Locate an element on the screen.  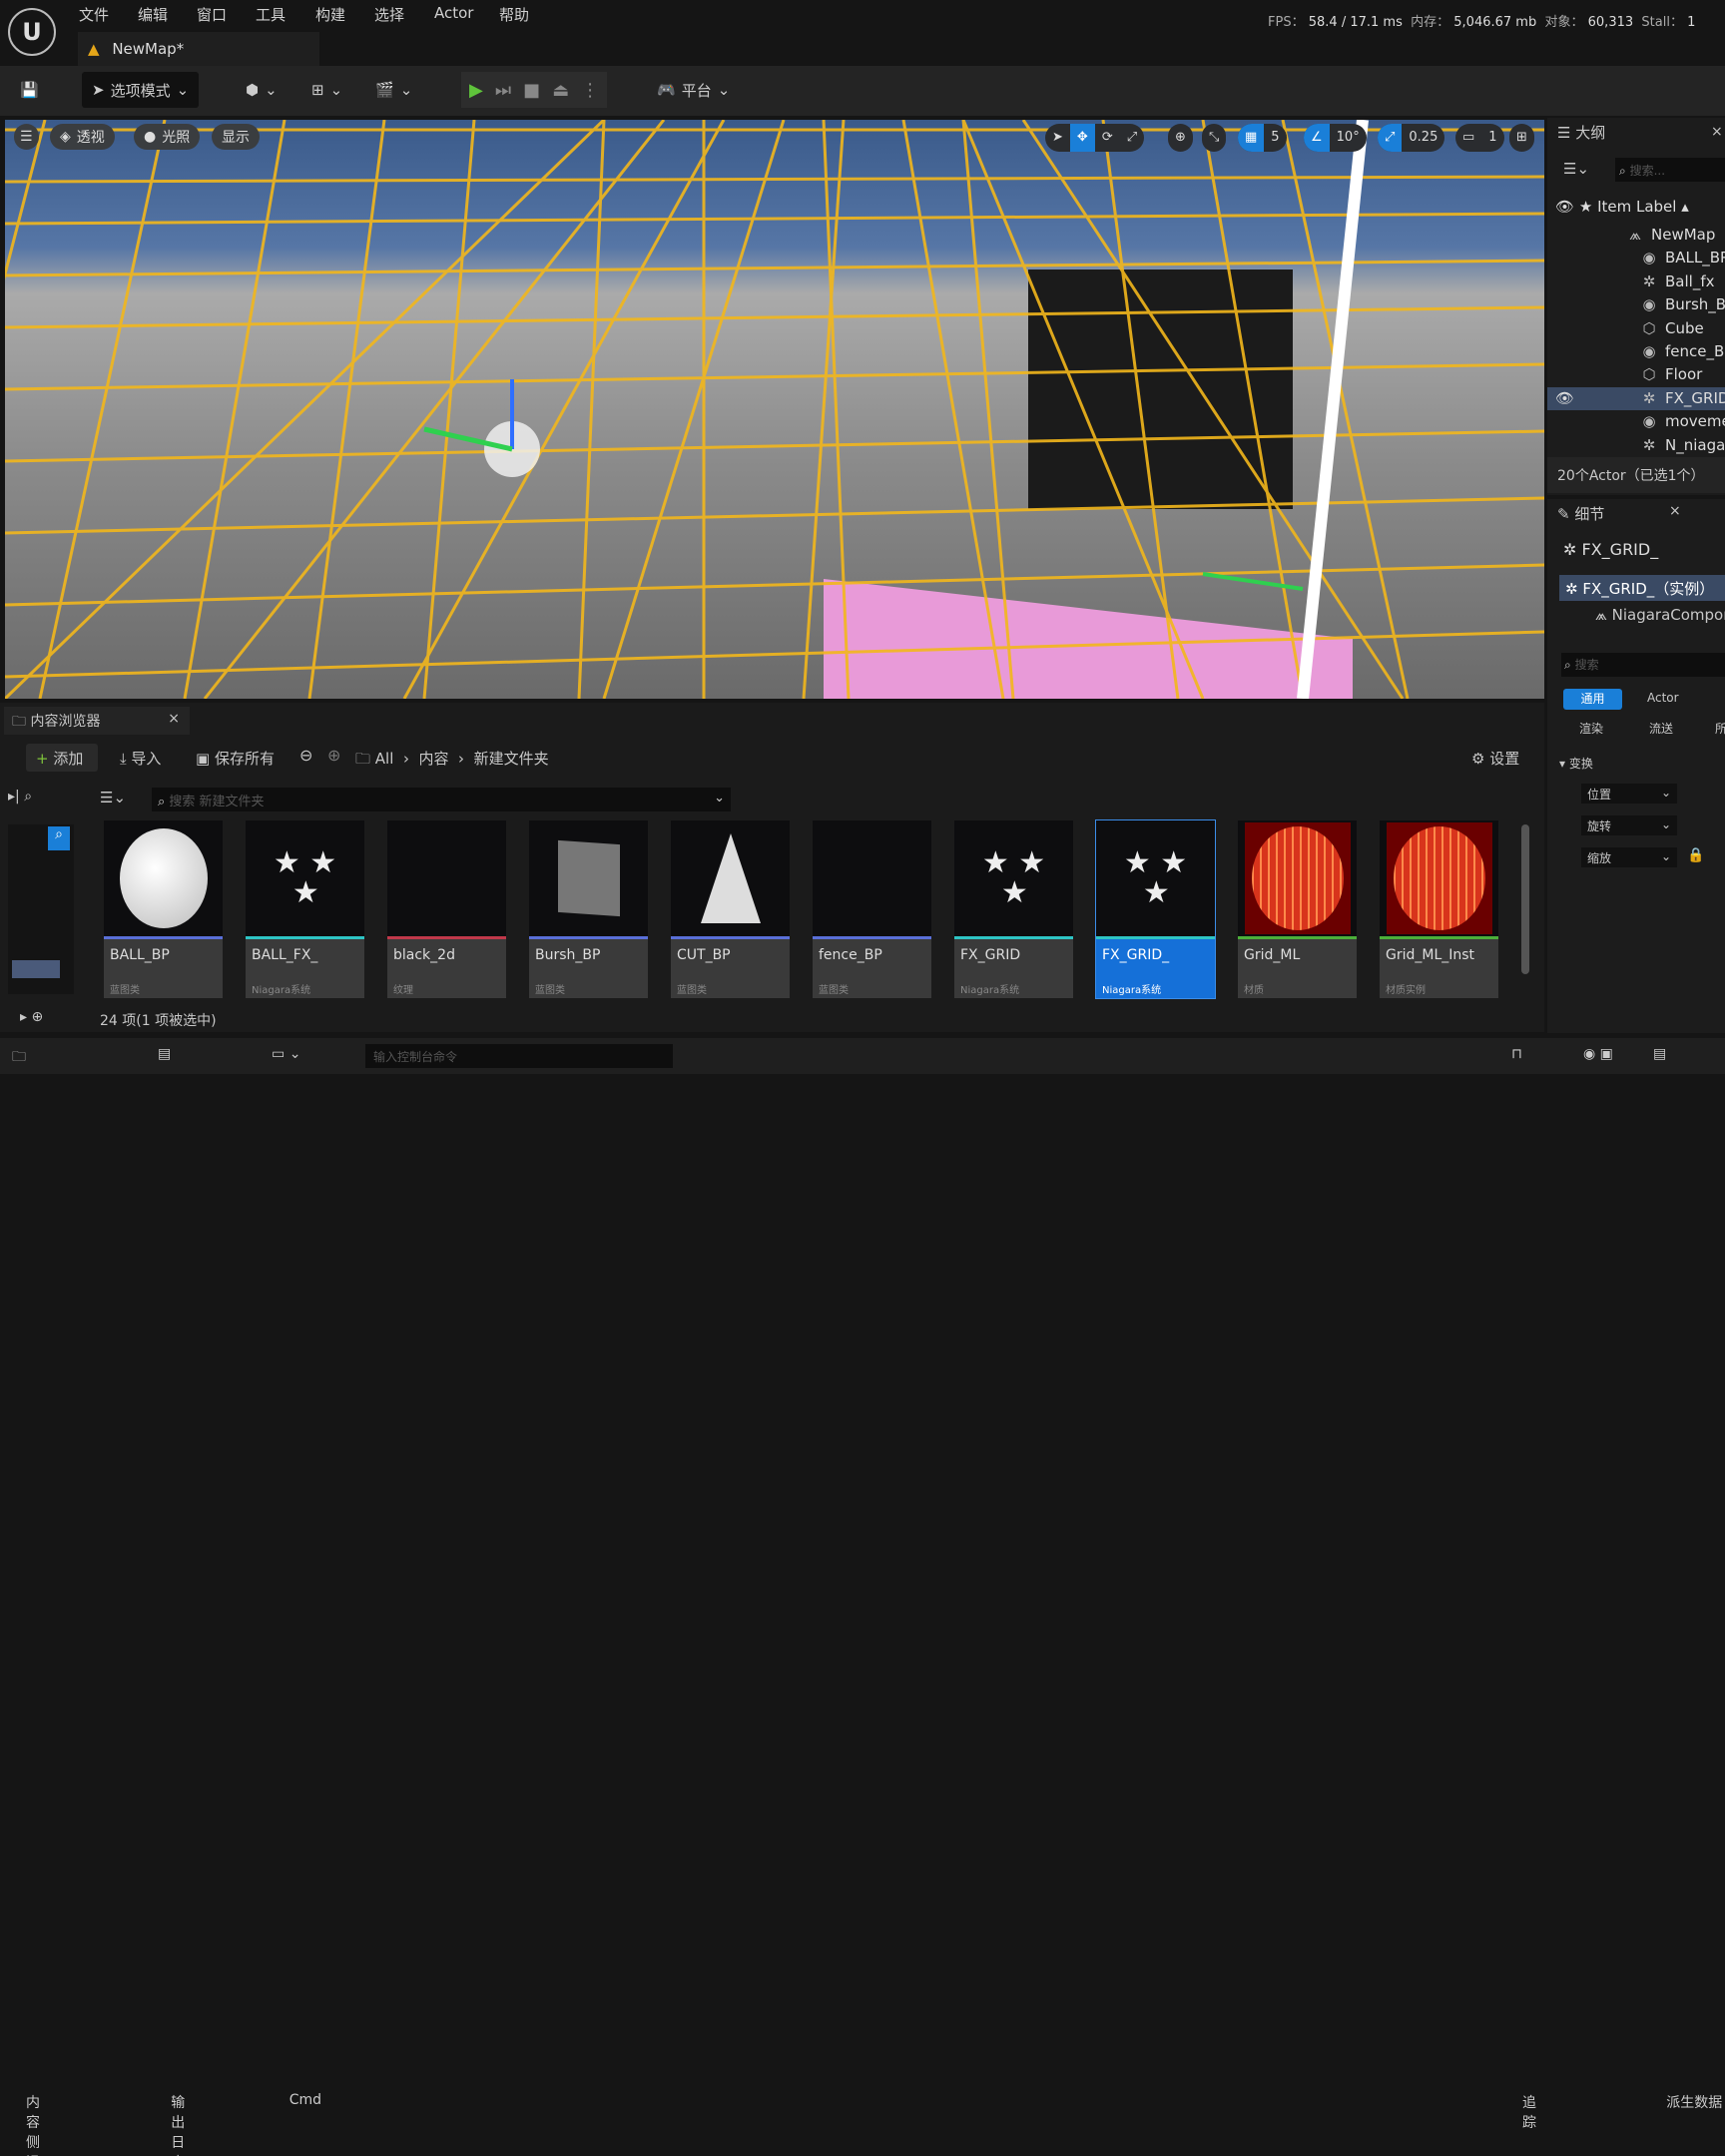
add-button: + 添加 is located at coordinates (62, 758).